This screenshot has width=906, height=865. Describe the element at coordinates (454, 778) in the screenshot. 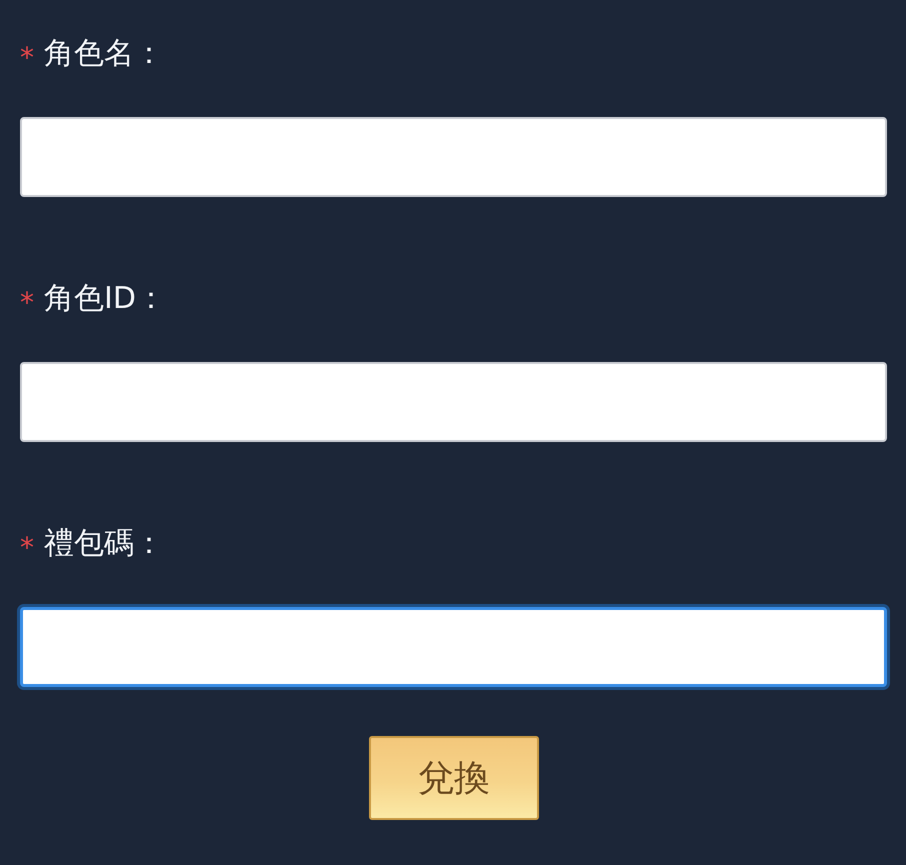

I see `redeem-button: 兌換` at that location.